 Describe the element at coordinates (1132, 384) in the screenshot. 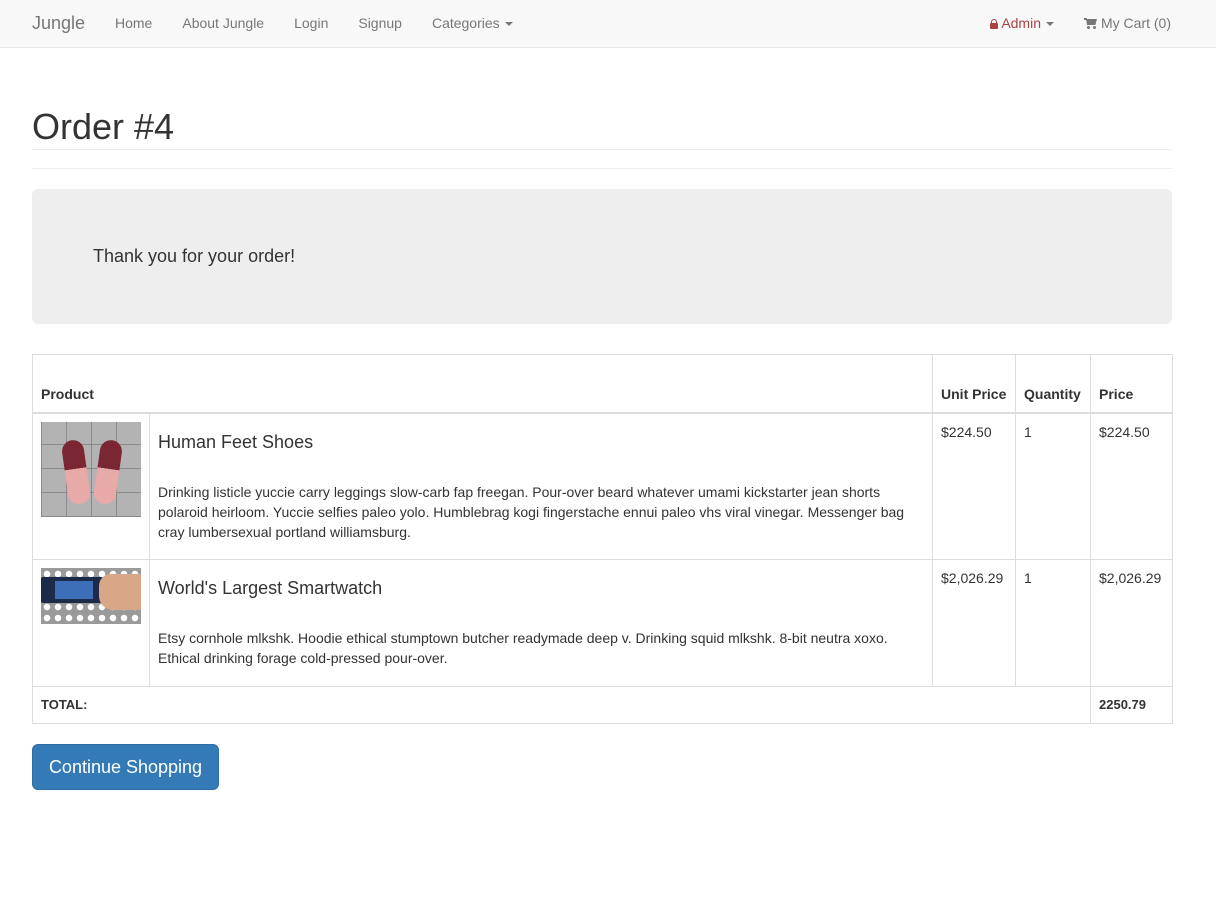

I see `column-header-price: Price` at that location.